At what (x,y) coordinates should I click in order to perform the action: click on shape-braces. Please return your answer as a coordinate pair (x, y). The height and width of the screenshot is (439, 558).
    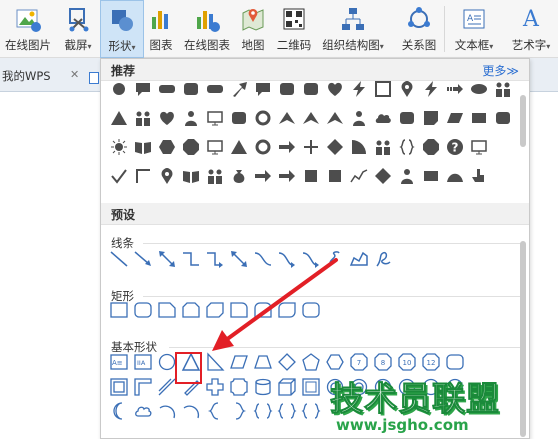
    Looking at the image, I should click on (407, 147).